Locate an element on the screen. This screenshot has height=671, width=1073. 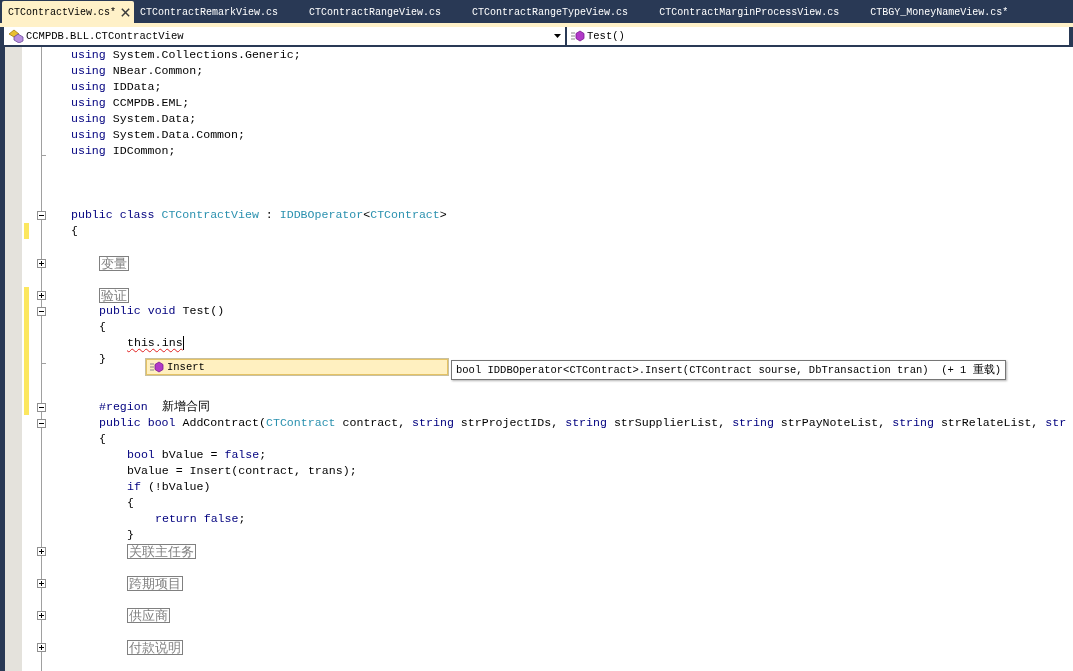
member-dropdown: Test() is located at coordinates (818, 36).